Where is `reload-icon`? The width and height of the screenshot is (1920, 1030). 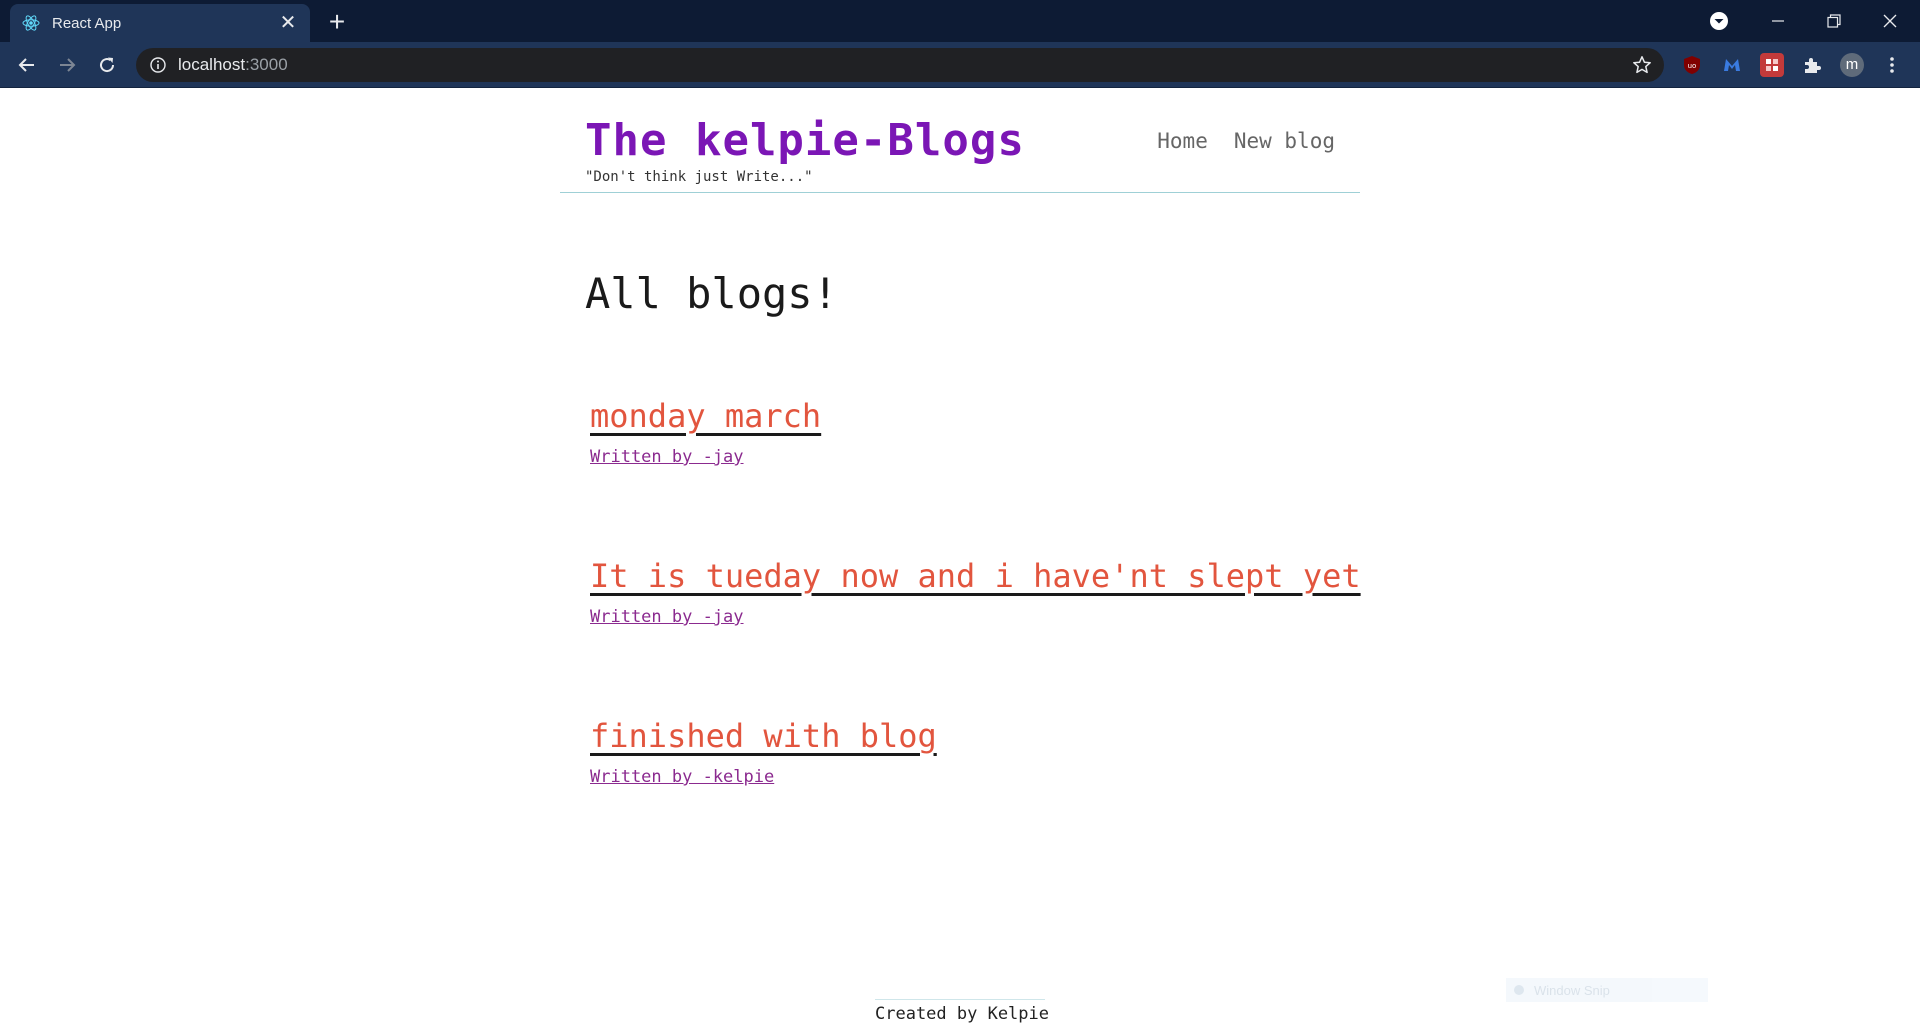
reload-icon is located at coordinates (107, 65).